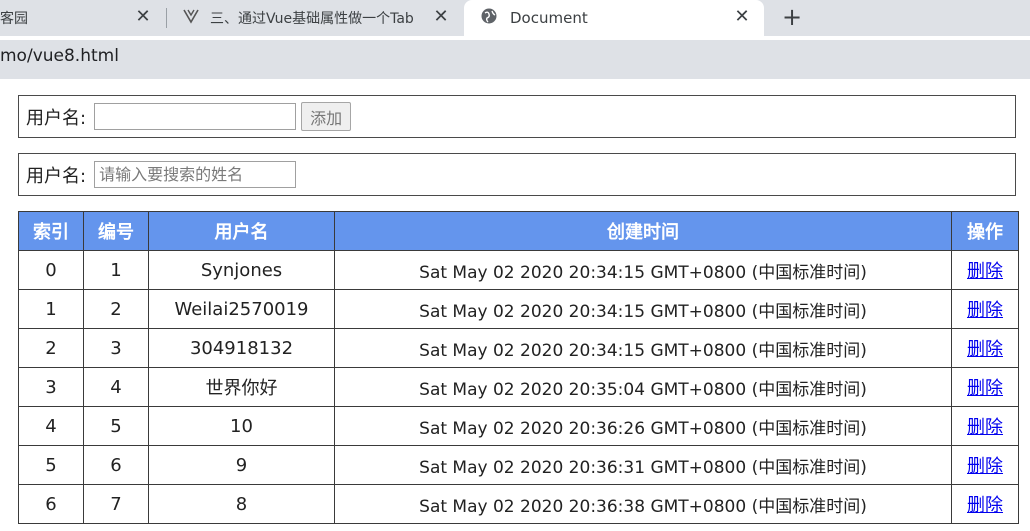 This screenshot has height=531, width=1030. What do you see at coordinates (241, 348) in the screenshot?
I see `cell-username: 304918132` at bounding box center [241, 348].